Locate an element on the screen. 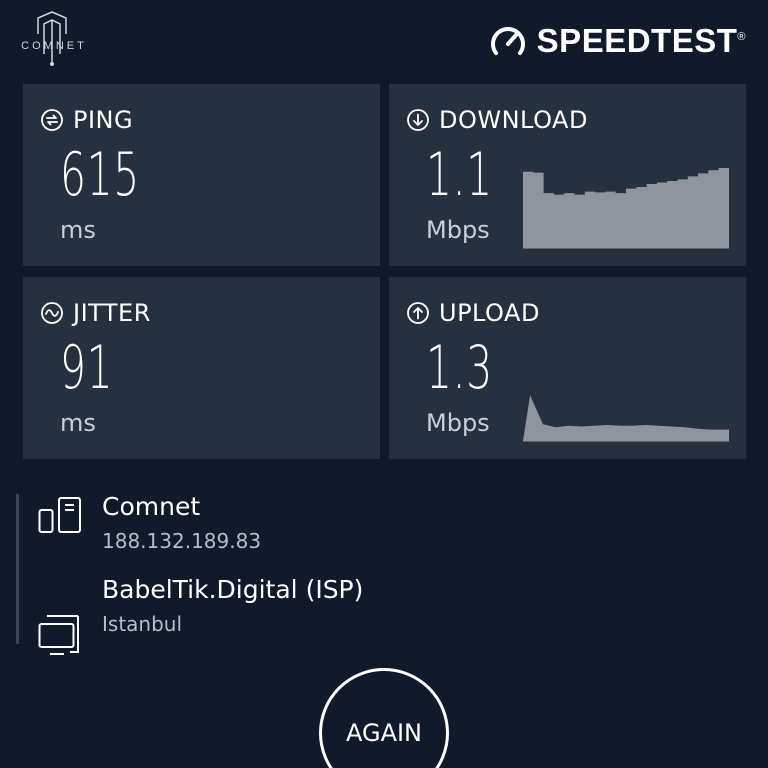 The height and width of the screenshot is (768, 768). server-name: Comnet is located at coordinates (151, 506).